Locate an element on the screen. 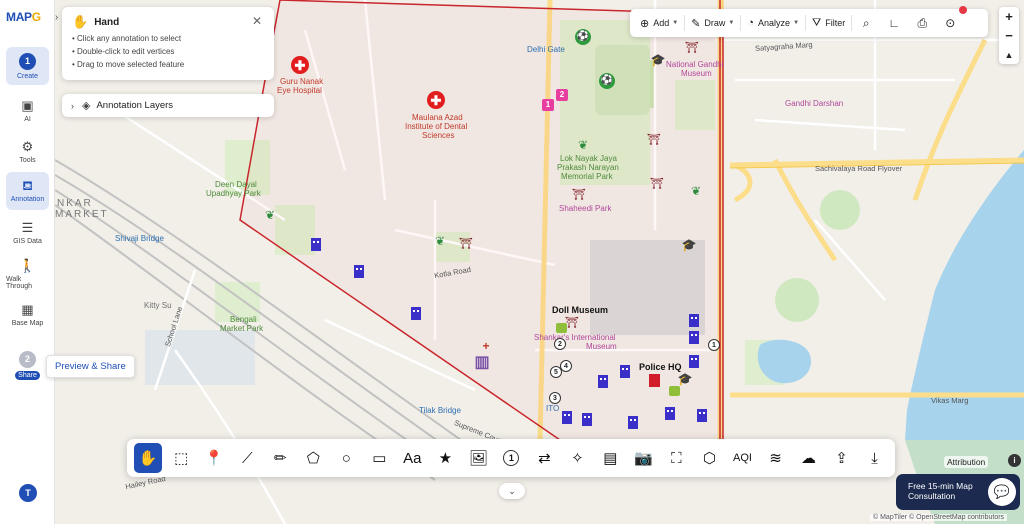 This screenshot has width=1024, height=524. hint-text: • Drag to move selected feature is located at coordinates (128, 64).